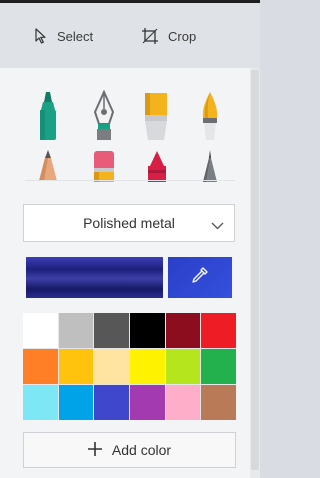 The height and width of the screenshot is (478, 320). I want to click on marker-icon, so click(48, 116).